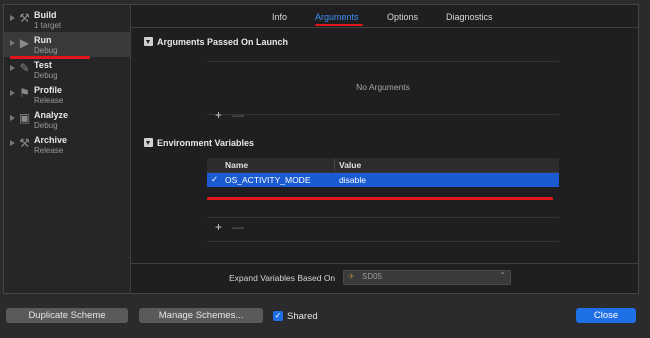  What do you see at coordinates (337, 17) in the screenshot?
I see `tab-arguments: Arguments` at bounding box center [337, 17].